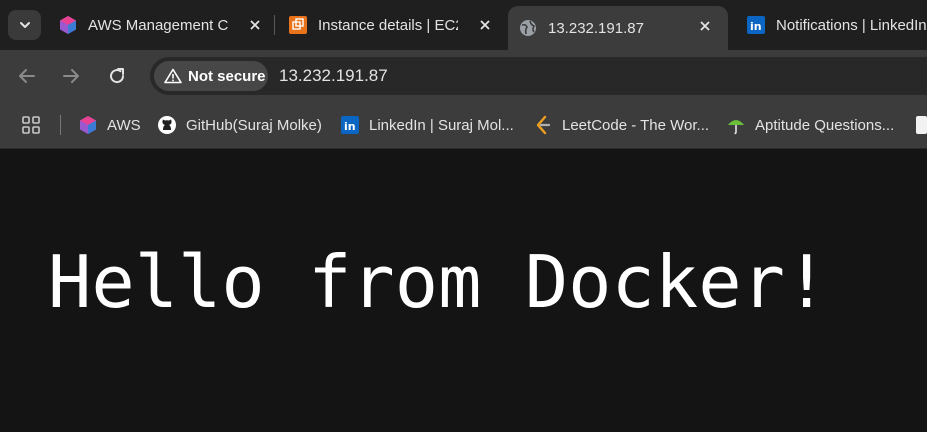  Describe the element at coordinates (124, 125) in the screenshot. I see `bookmark-label: AWS` at that location.